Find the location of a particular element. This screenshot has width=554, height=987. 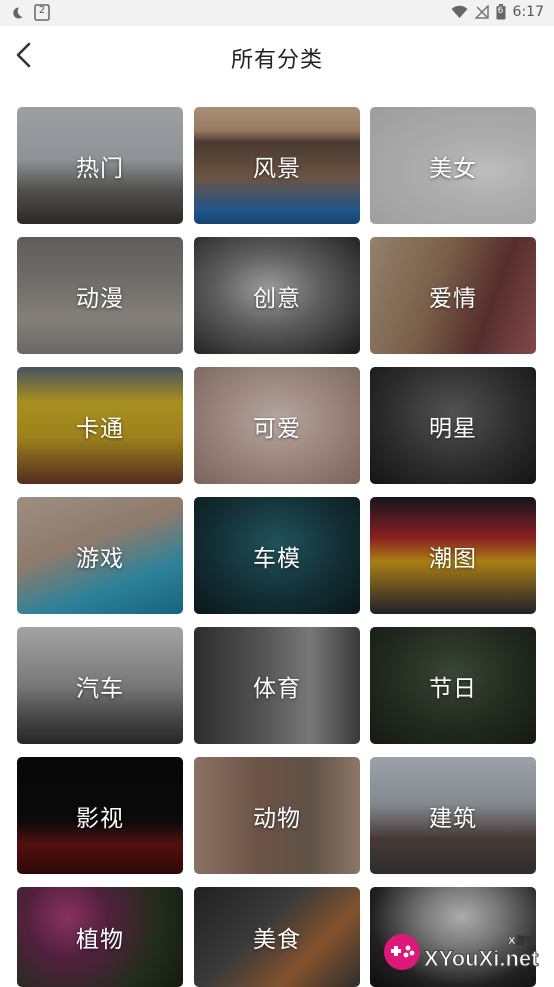

category-tile: 汽车 is located at coordinates (100, 685).